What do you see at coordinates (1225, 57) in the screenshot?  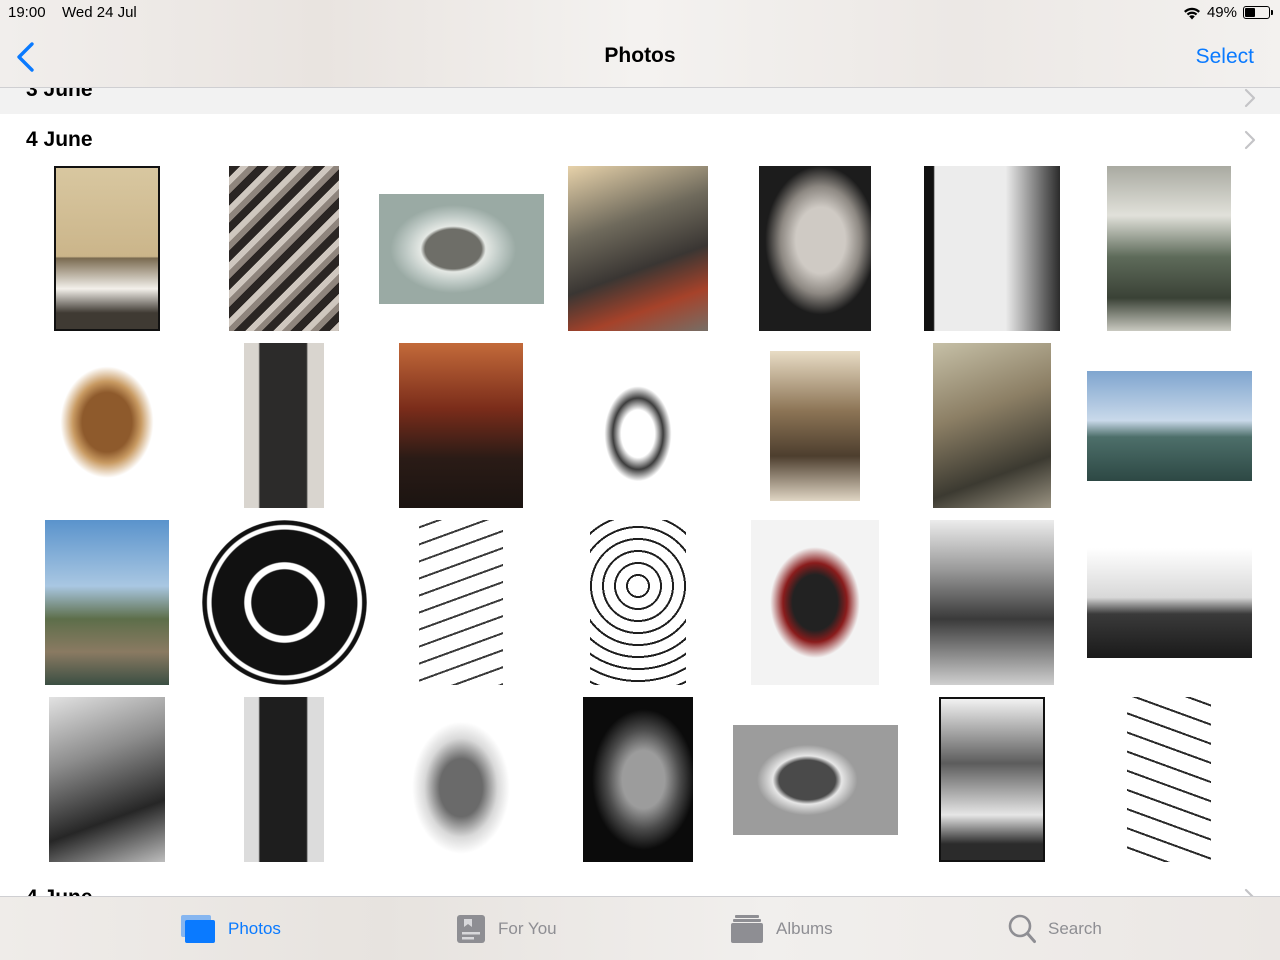 I see `select-button: Select` at bounding box center [1225, 57].